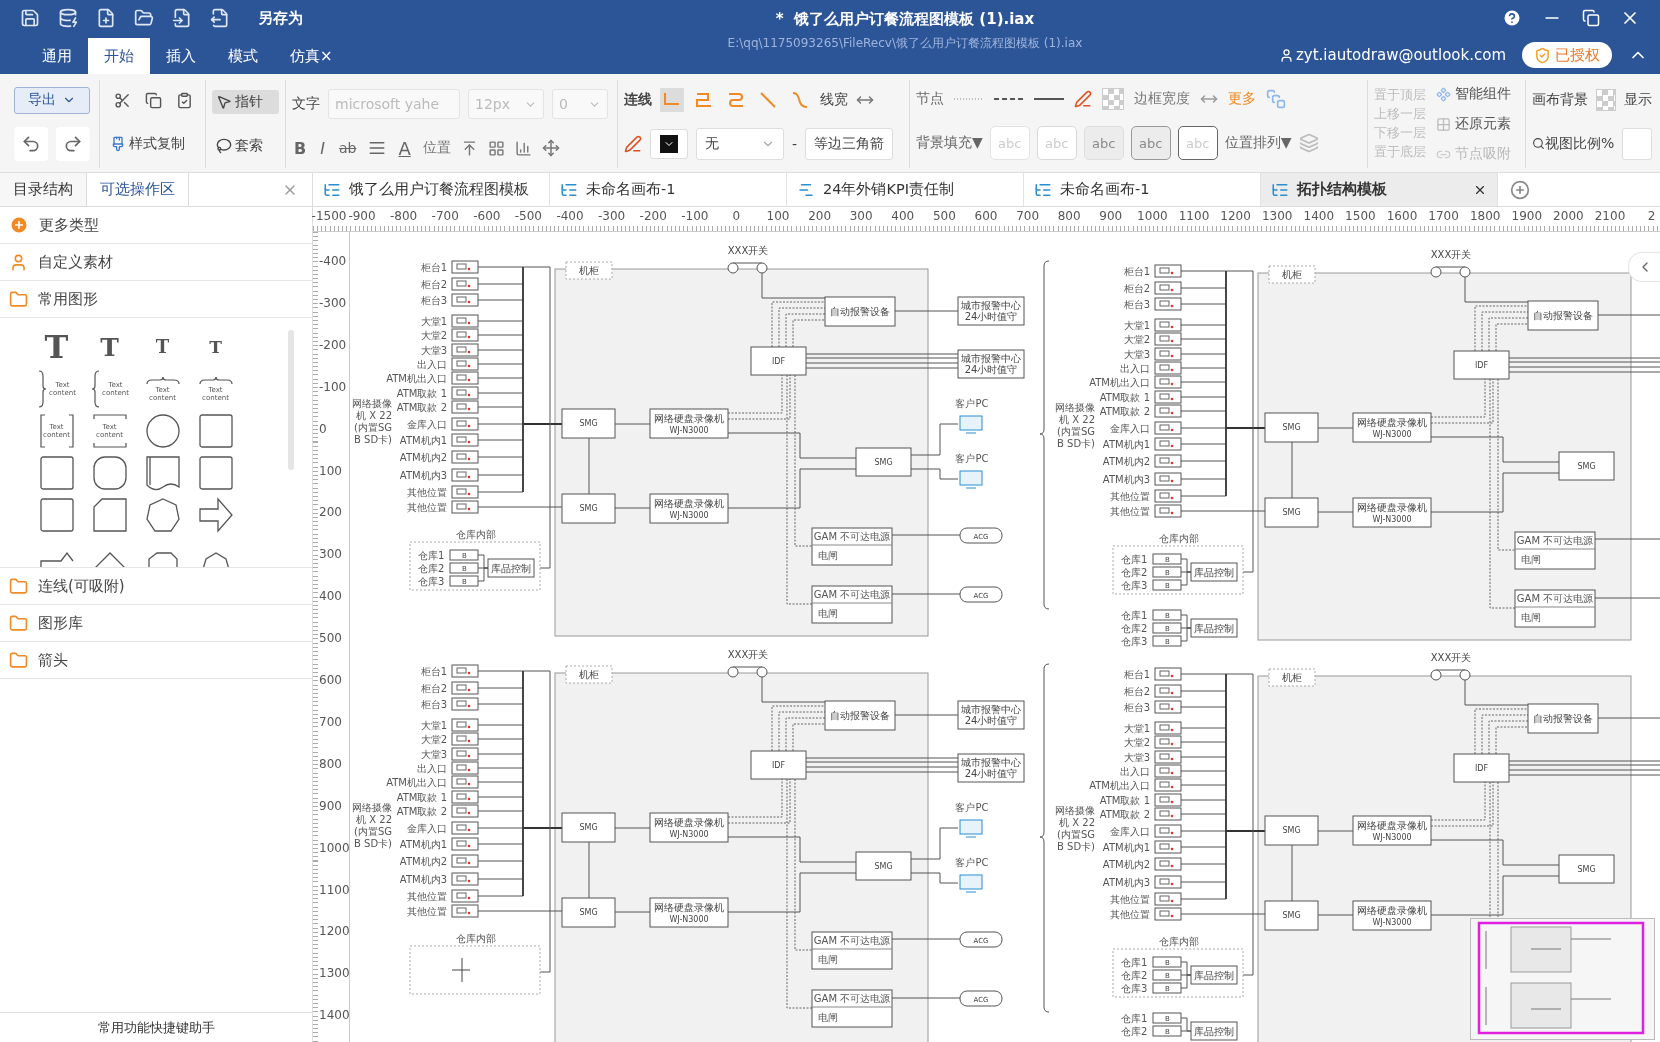  Describe the element at coordinates (300, 148) in the screenshot. I see `text-style-button: B` at that location.